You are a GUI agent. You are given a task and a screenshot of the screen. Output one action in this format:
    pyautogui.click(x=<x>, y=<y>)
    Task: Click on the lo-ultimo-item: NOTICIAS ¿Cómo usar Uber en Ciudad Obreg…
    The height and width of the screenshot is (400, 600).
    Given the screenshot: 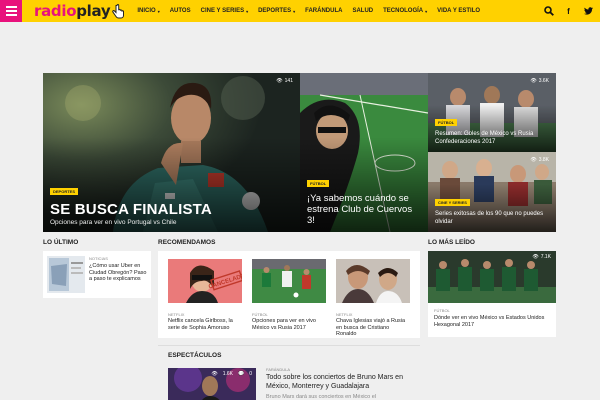 What is the action you would take?
    pyautogui.click(x=97, y=274)
    